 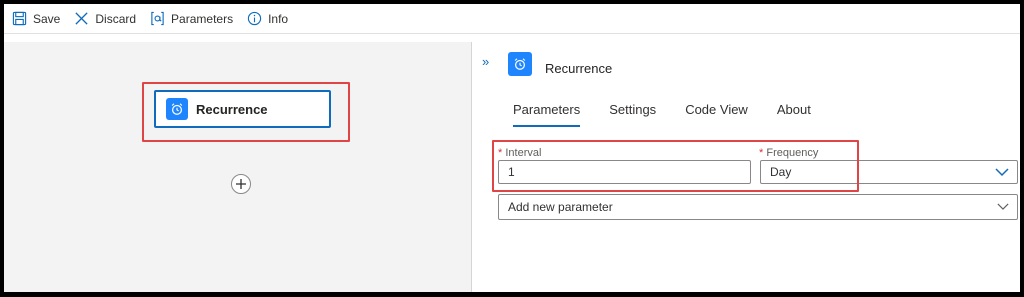 What do you see at coordinates (157, 18) in the screenshot?
I see `parameters-icon` at bounding box center [157, 18].